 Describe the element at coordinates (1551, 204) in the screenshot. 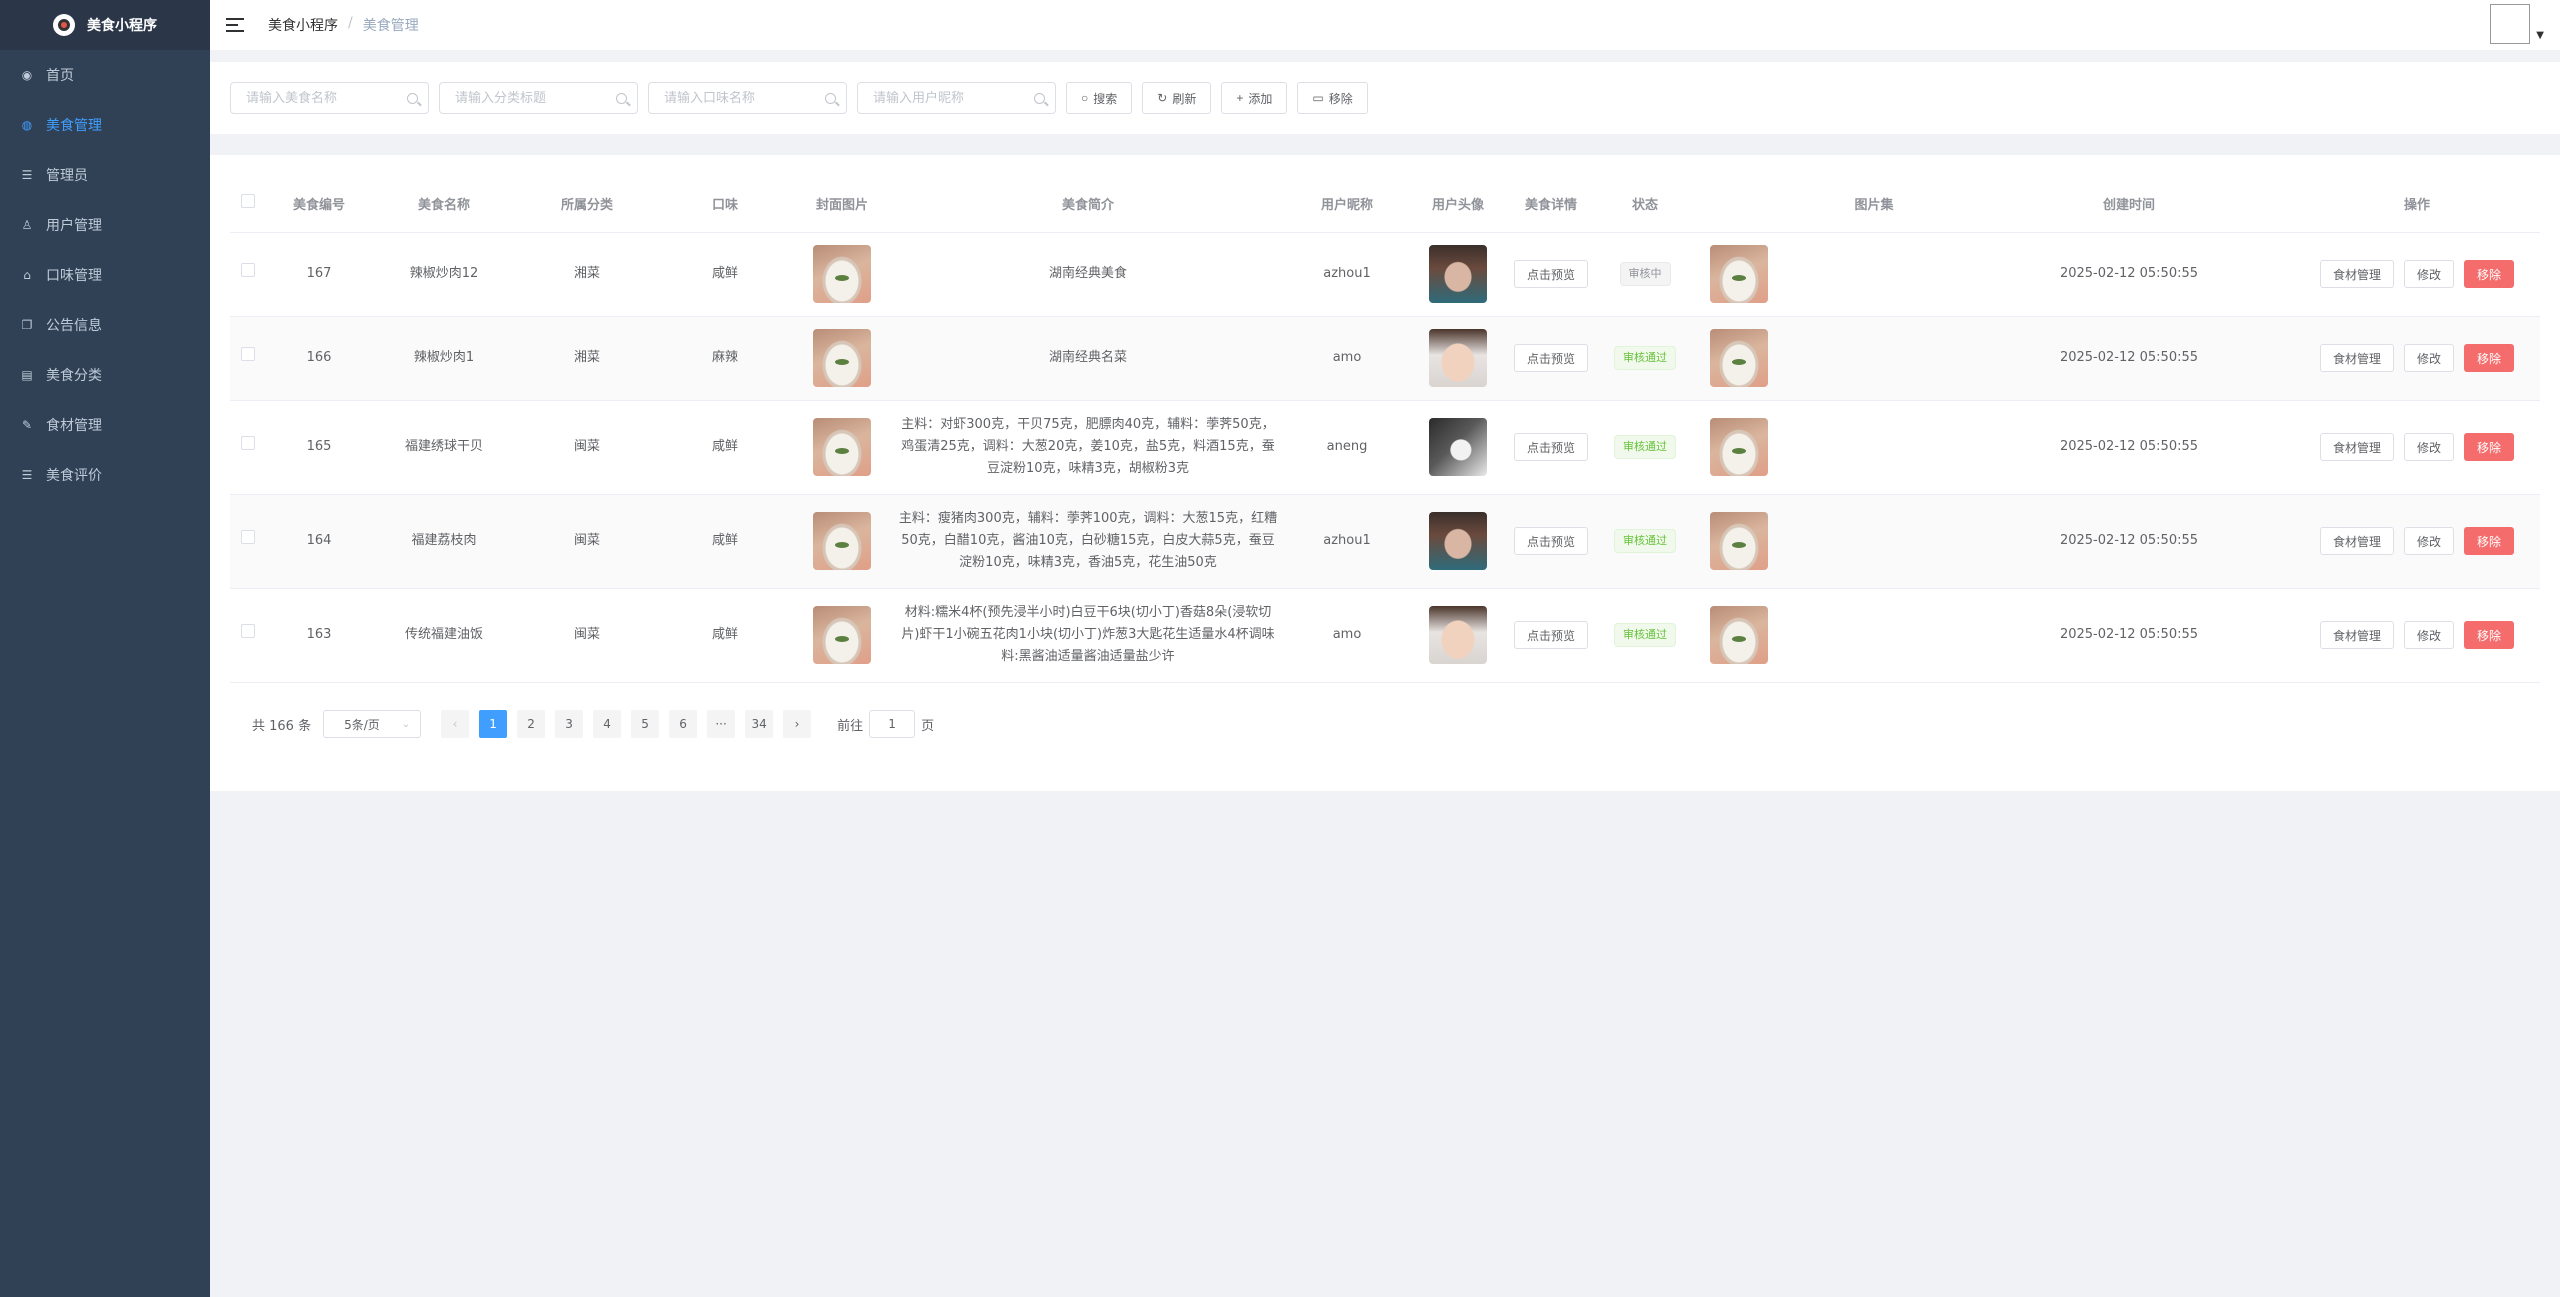

I see `column-header: 美食详情` at that location.